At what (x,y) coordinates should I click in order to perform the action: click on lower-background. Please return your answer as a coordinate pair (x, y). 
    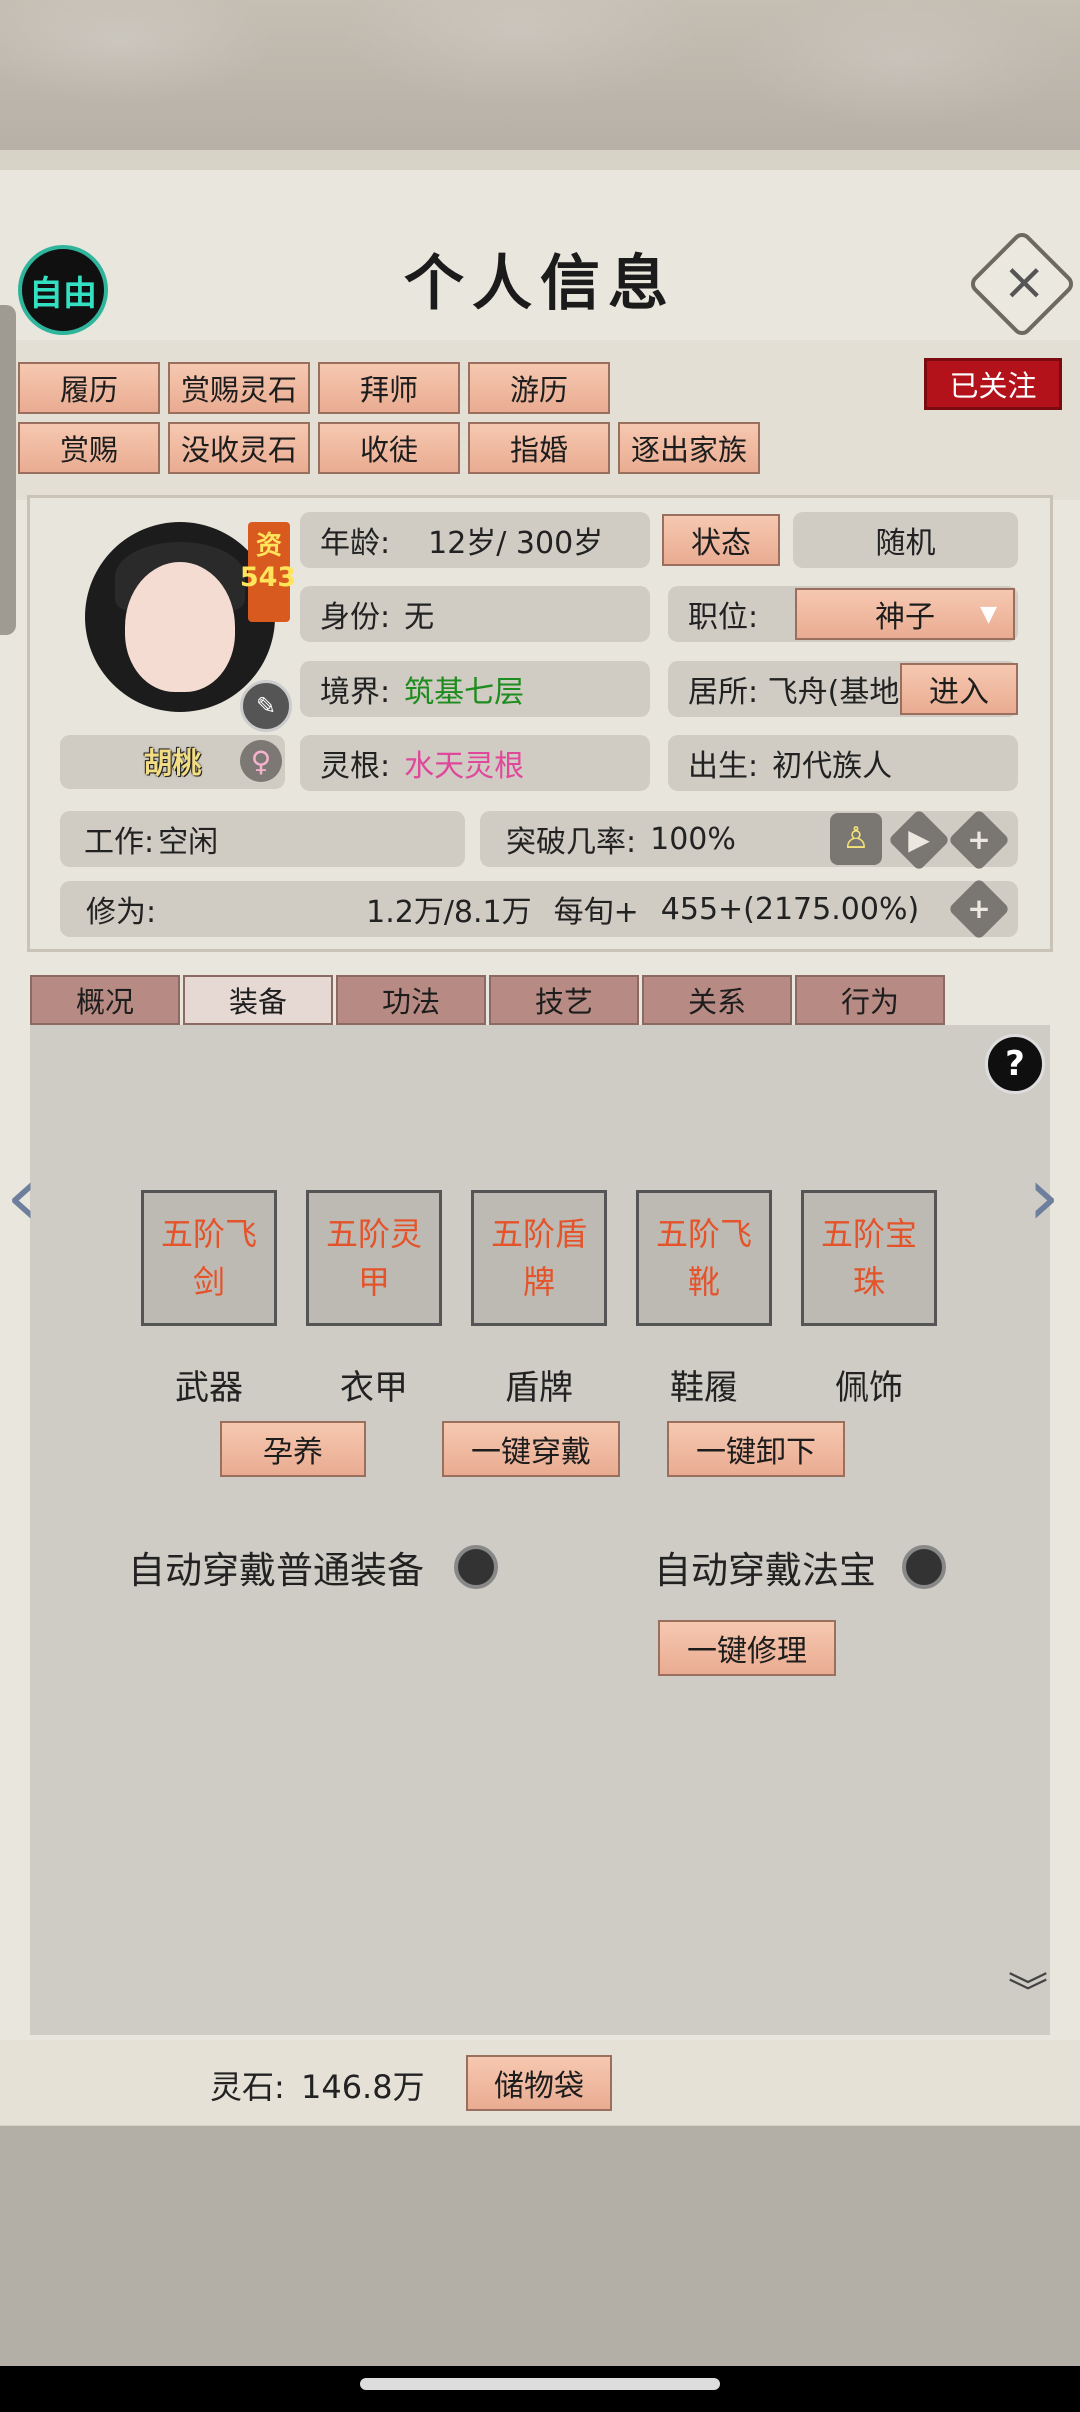
    Looking at the image, I should click on (540, 2246).